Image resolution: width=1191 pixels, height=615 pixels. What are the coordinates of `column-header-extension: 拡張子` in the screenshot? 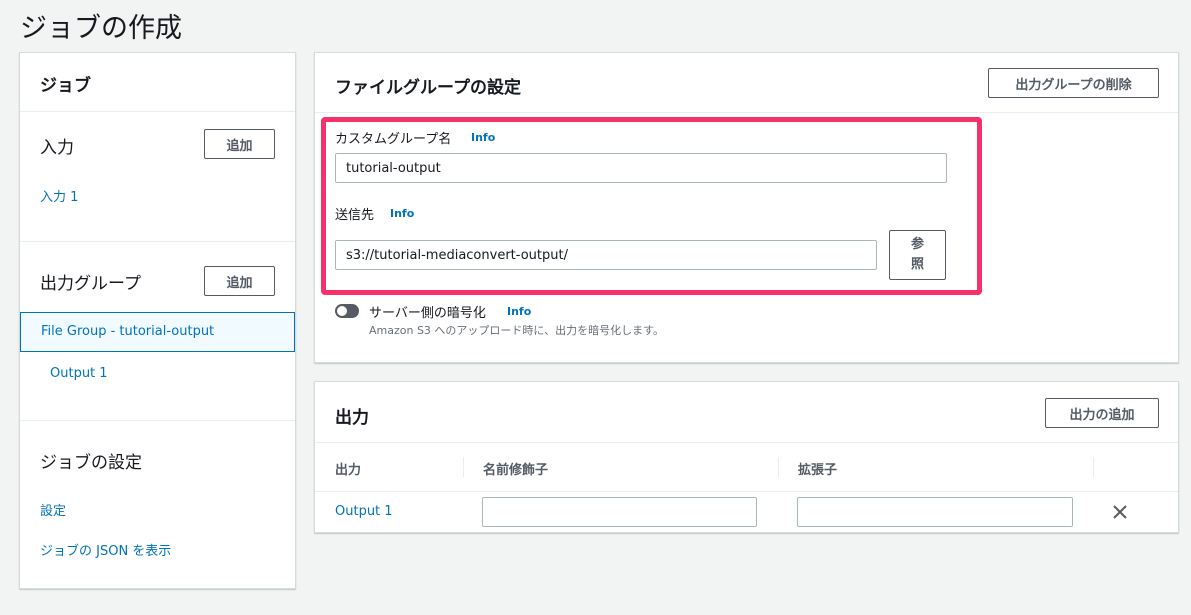 It's located at (818, 470).